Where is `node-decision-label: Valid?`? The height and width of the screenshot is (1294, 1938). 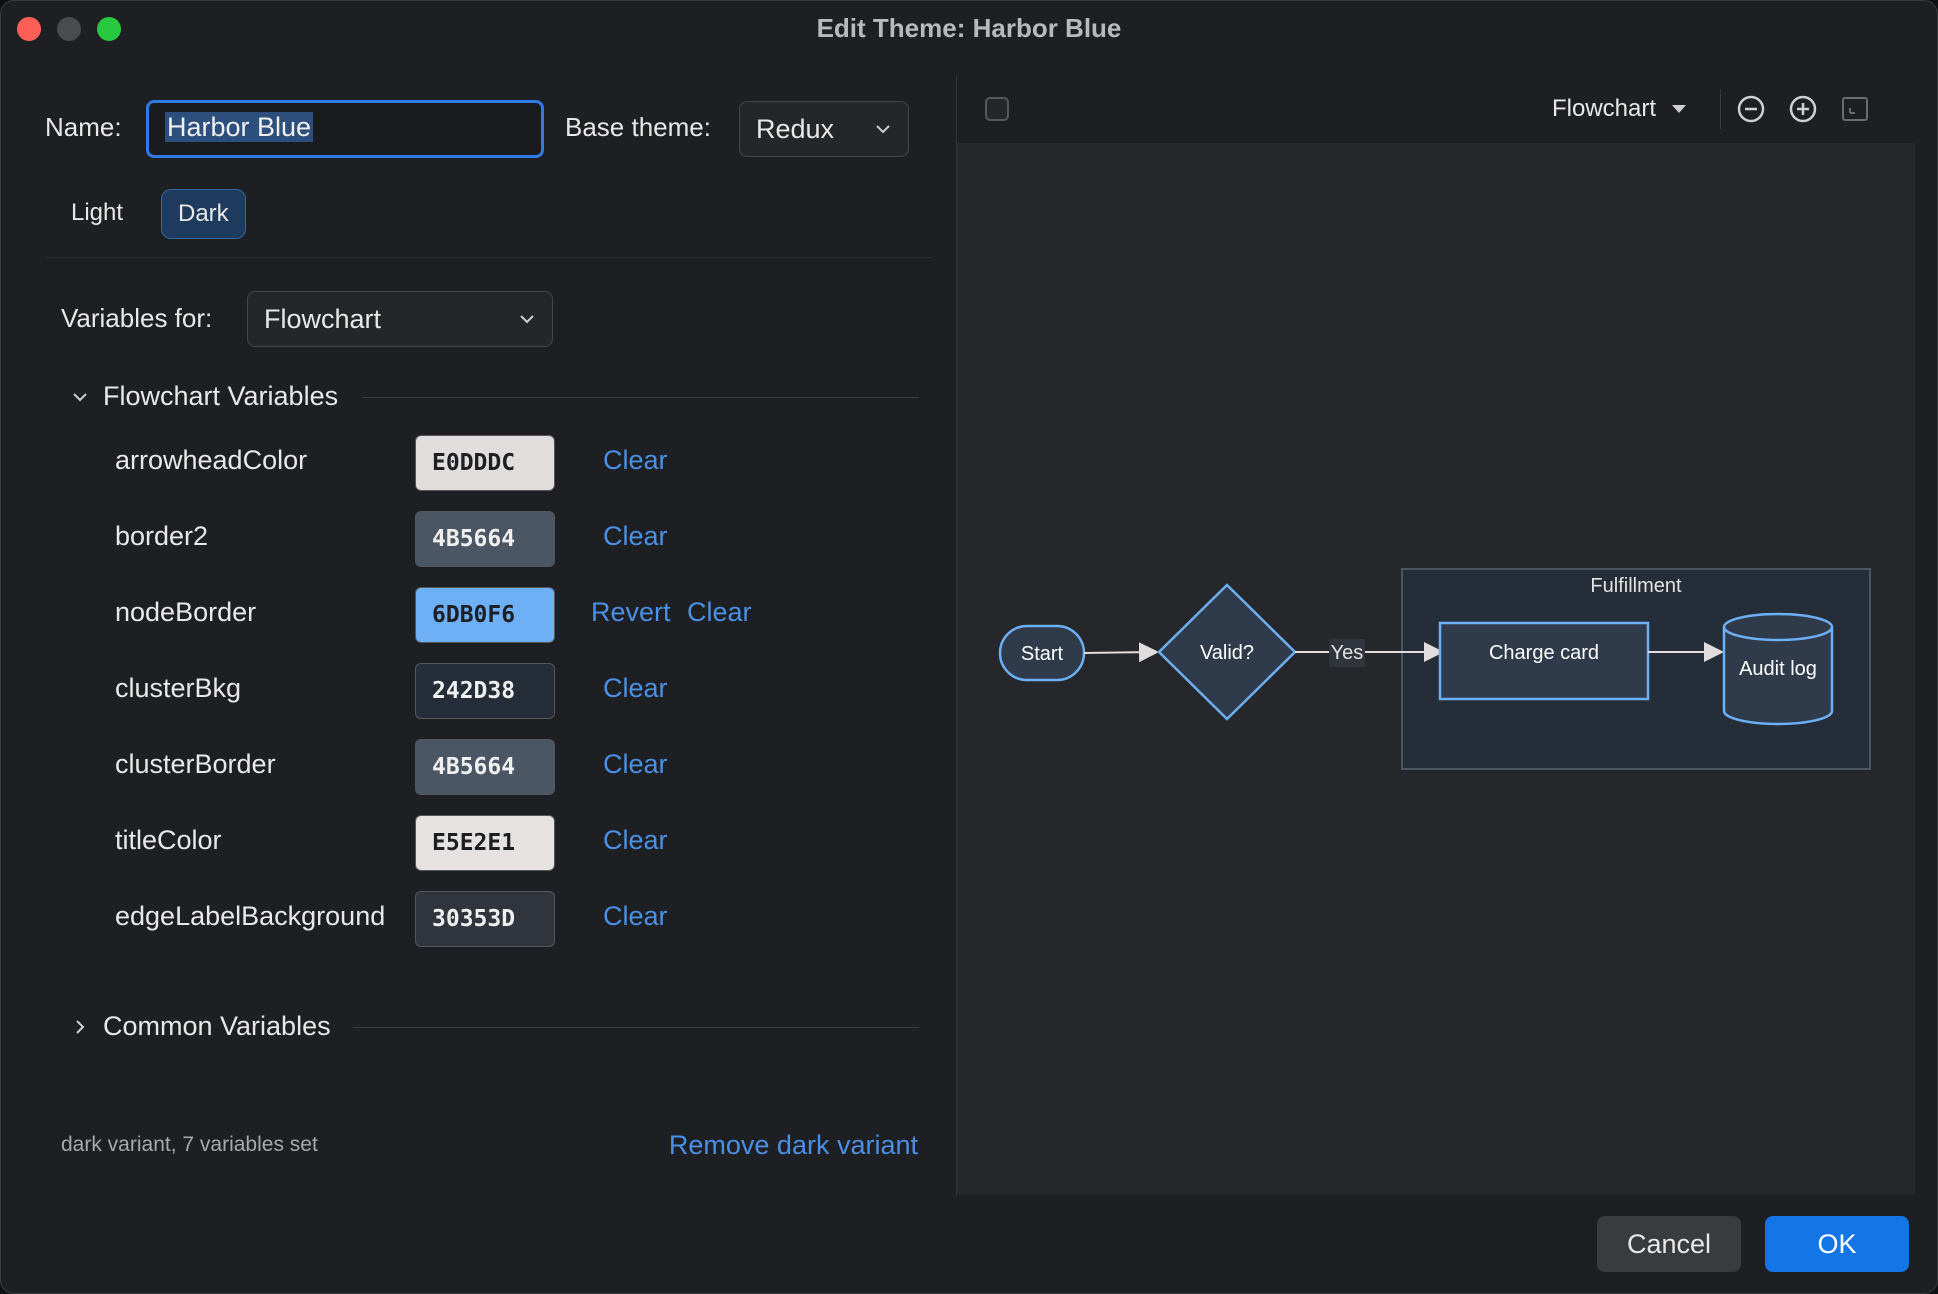 node-decision-label: Valid? is located at coordinates (1227, 653).